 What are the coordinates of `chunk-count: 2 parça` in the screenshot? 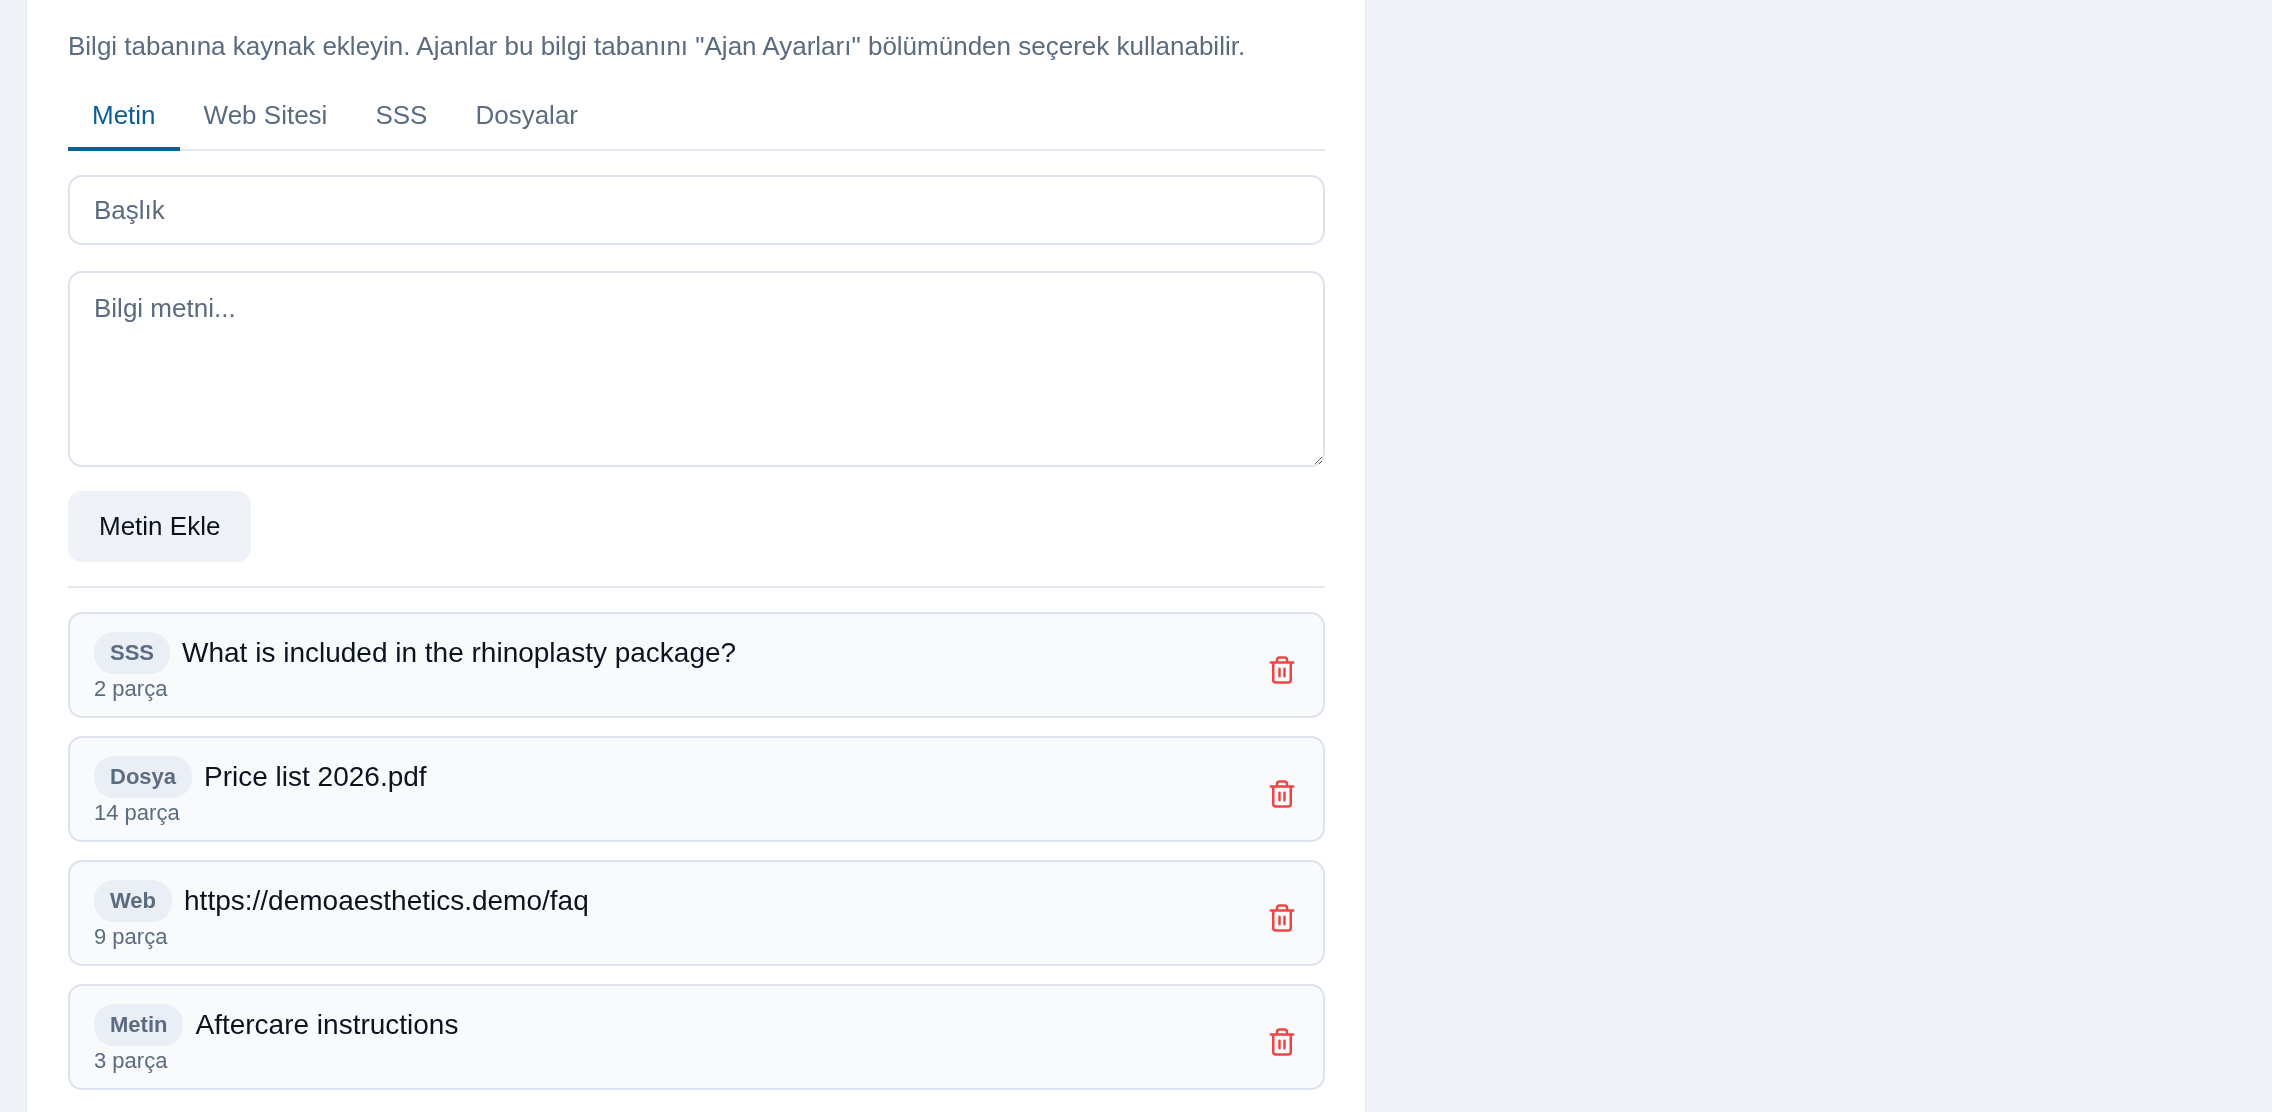 It's located at (131, 689).